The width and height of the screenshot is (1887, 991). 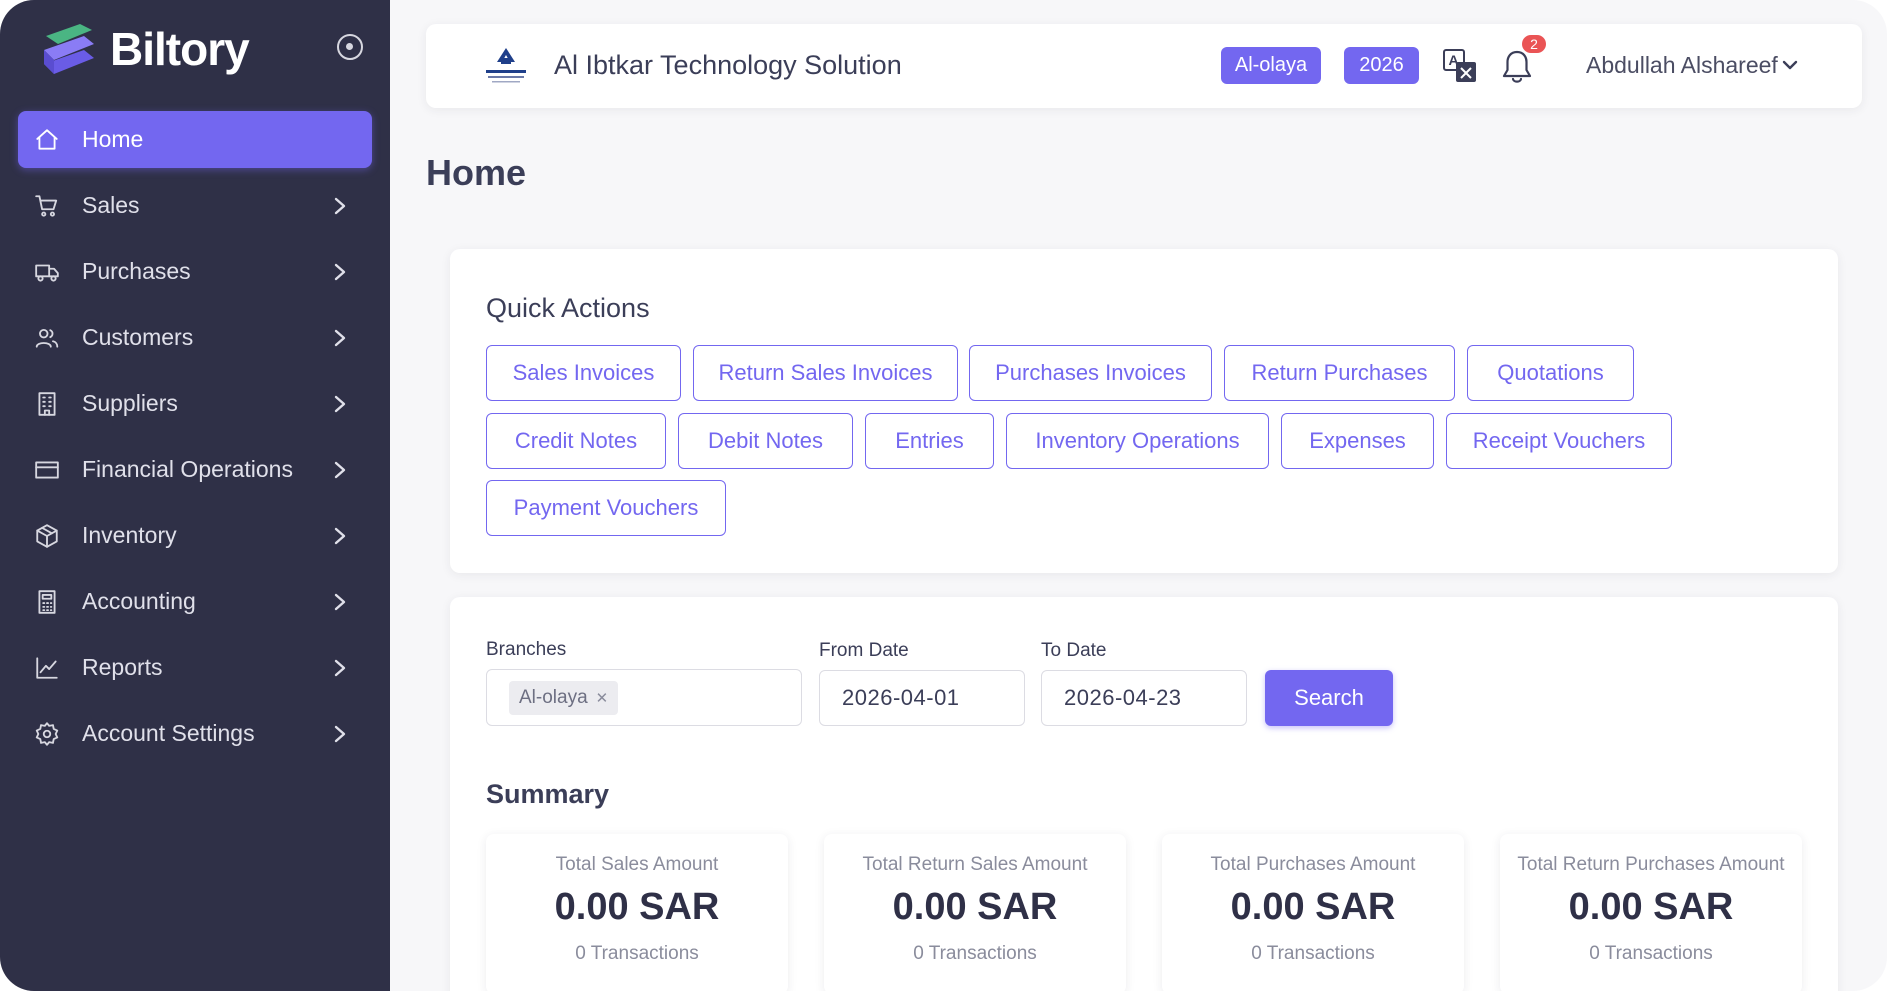 I want to click on branches-select: Al-olaya ✕, so click(x=644, y=697).